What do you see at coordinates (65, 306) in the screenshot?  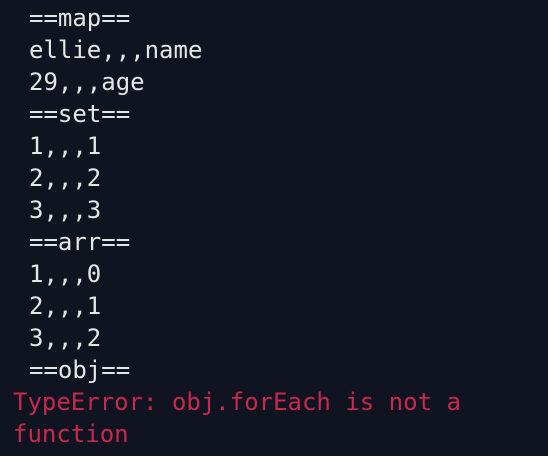 I see `console-log-line: 2,,,1` at bounding box center [65, 306].